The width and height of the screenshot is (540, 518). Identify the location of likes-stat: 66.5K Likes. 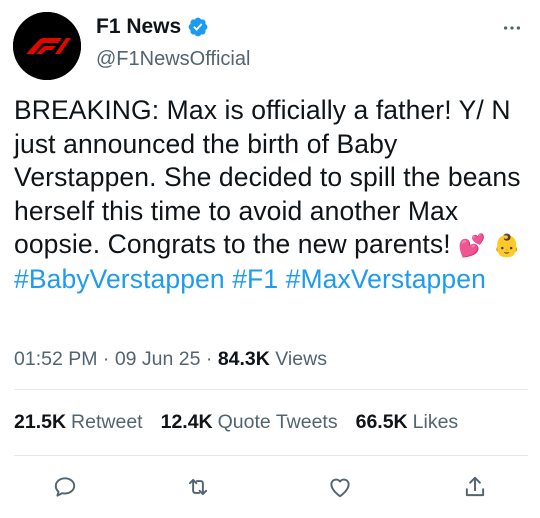
(407, 422).